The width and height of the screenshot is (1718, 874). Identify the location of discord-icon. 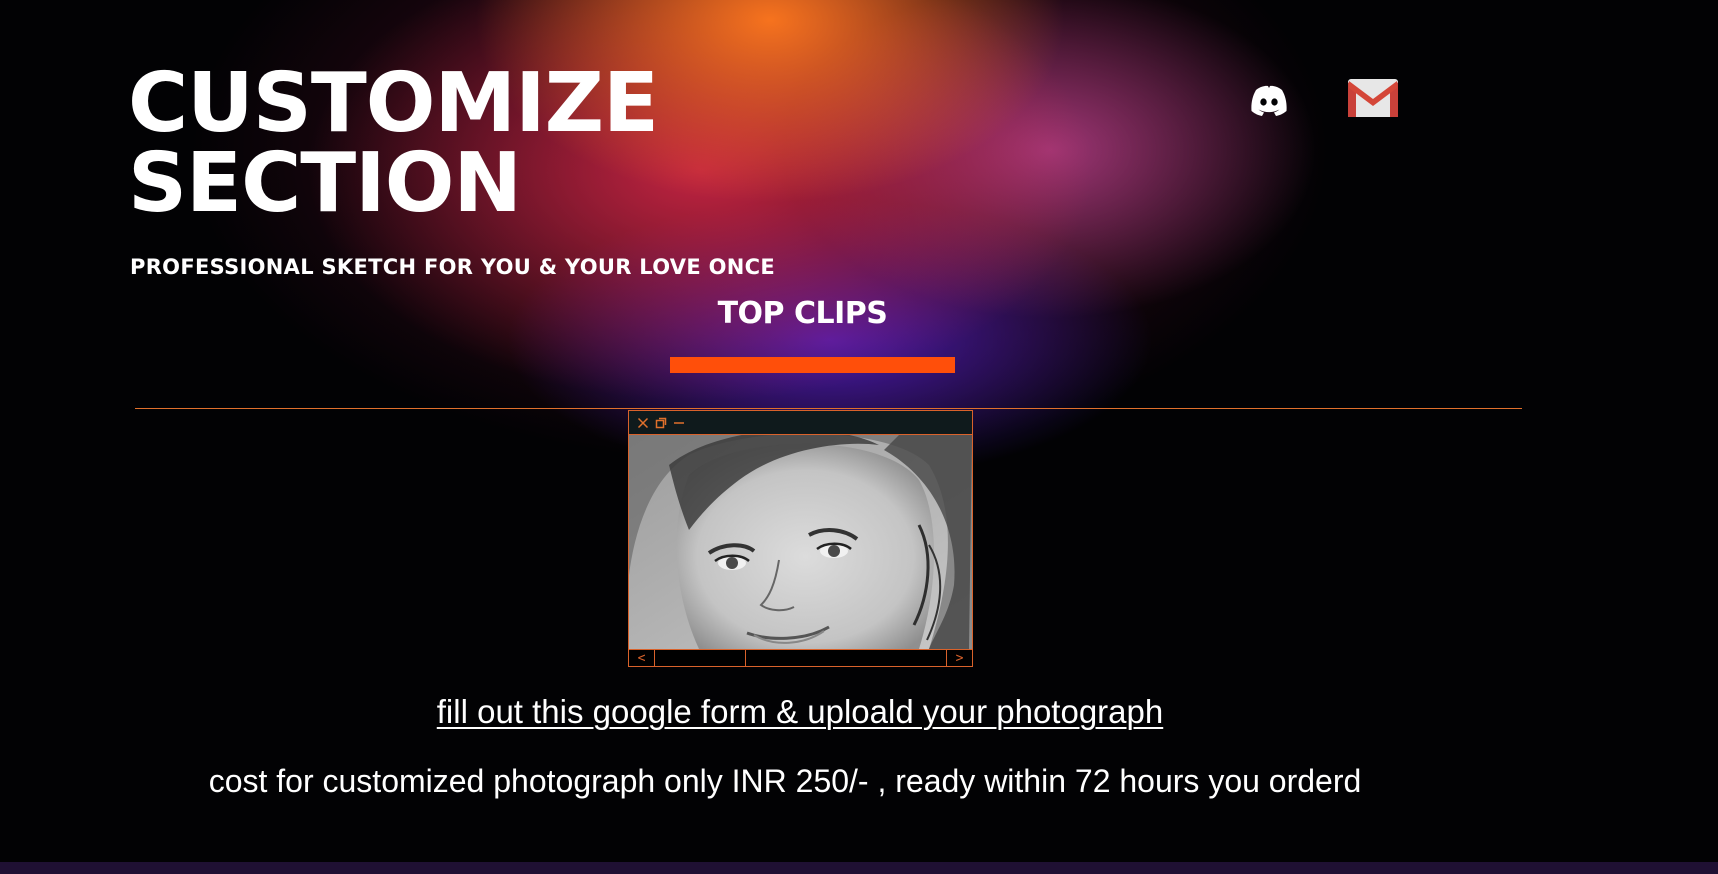
(1269, 100).